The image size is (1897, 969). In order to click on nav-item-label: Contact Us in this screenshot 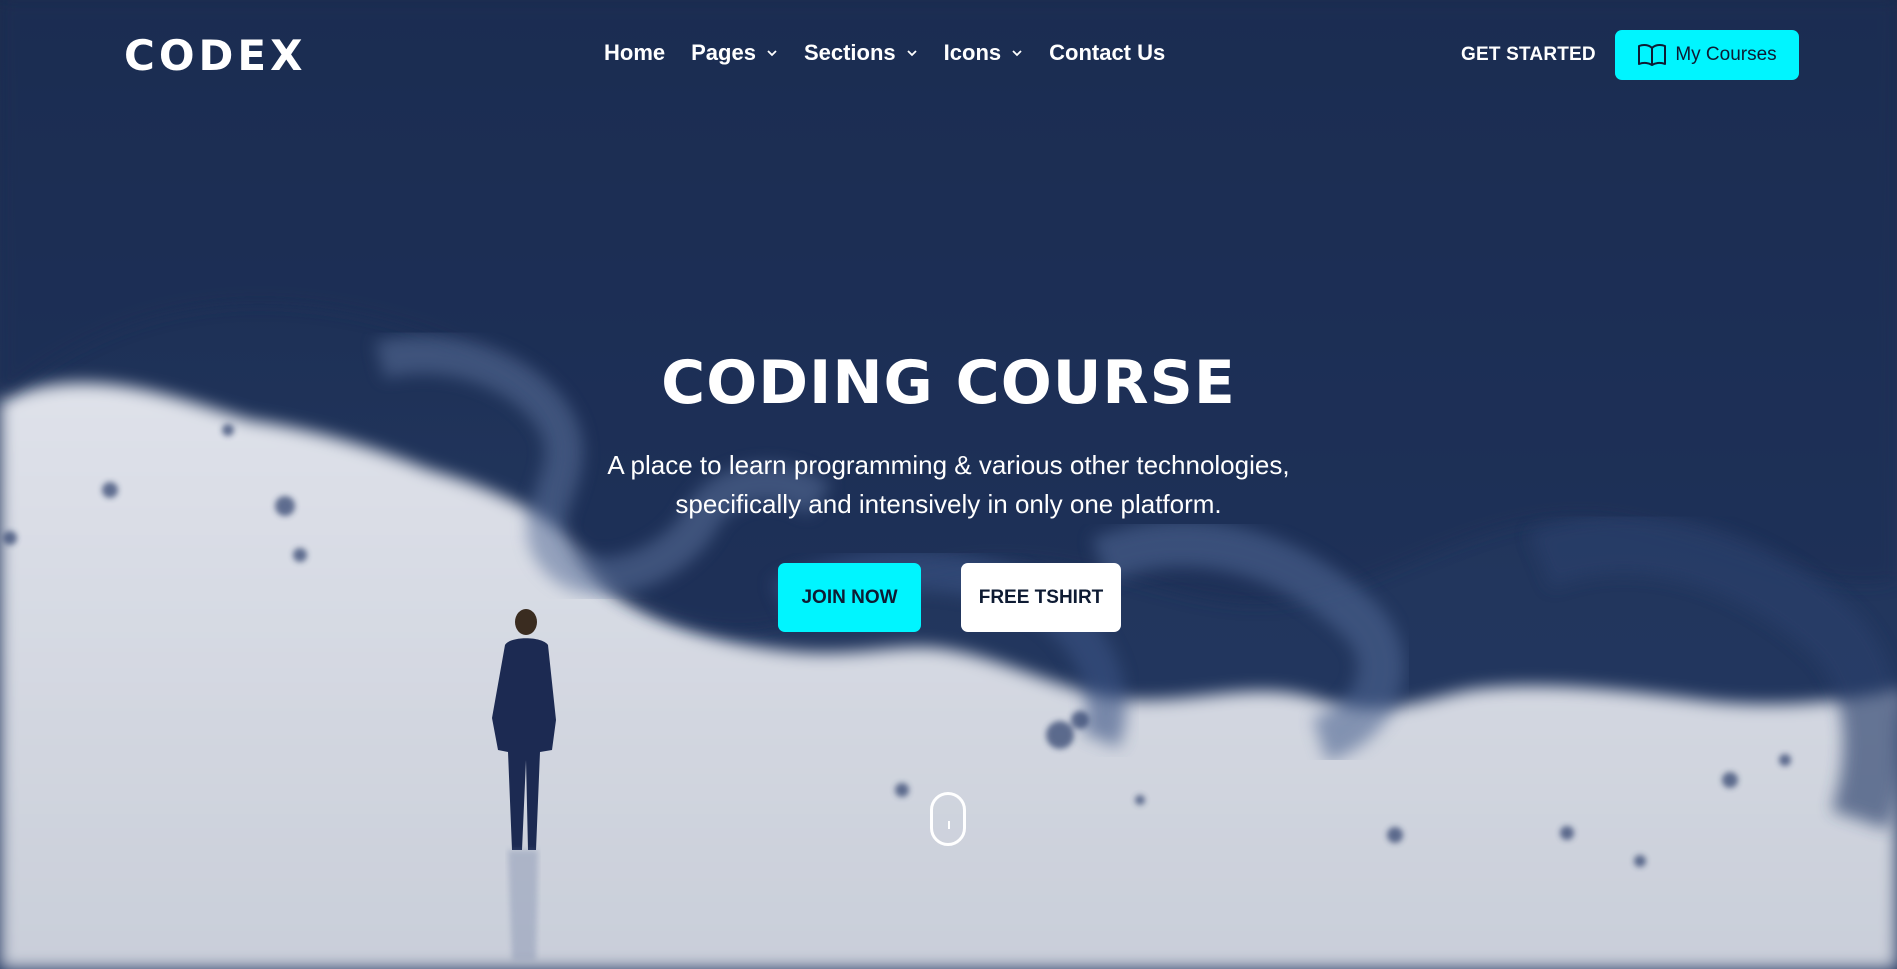, I will do `click(1107, 52)`.